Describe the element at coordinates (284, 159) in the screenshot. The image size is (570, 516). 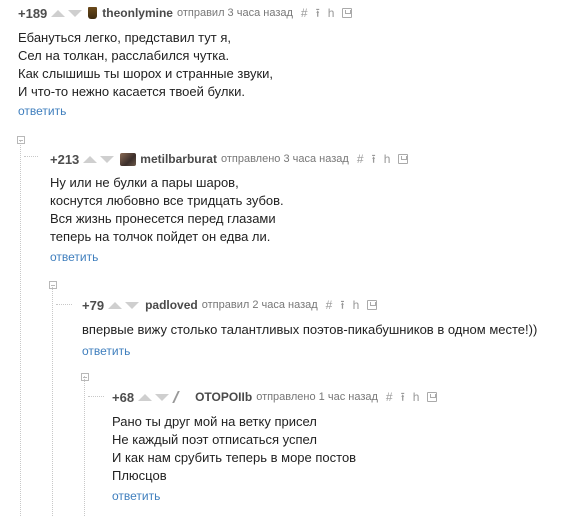
I see `comment-time: отправлено 3 часа назад` at that location.